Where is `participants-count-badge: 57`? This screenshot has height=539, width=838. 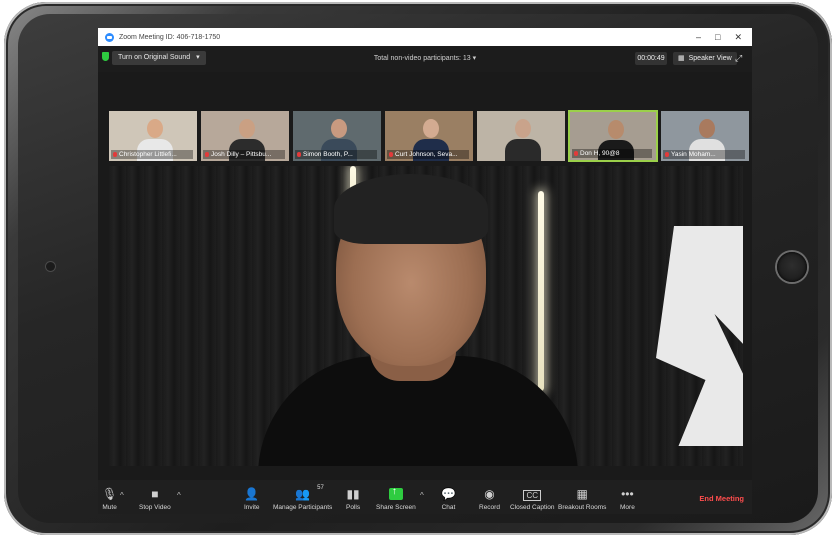
participants-count-badge: 57 is located at coordinates (320, 488).